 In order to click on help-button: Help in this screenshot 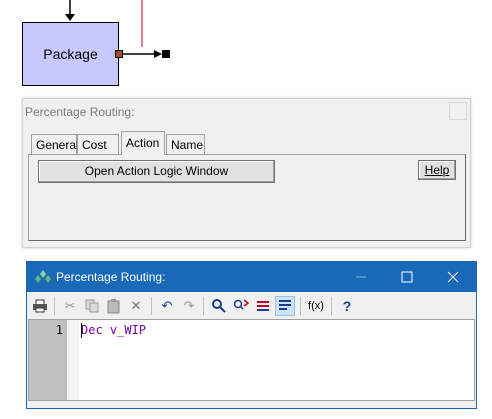, I will do `click(437, 170)`.